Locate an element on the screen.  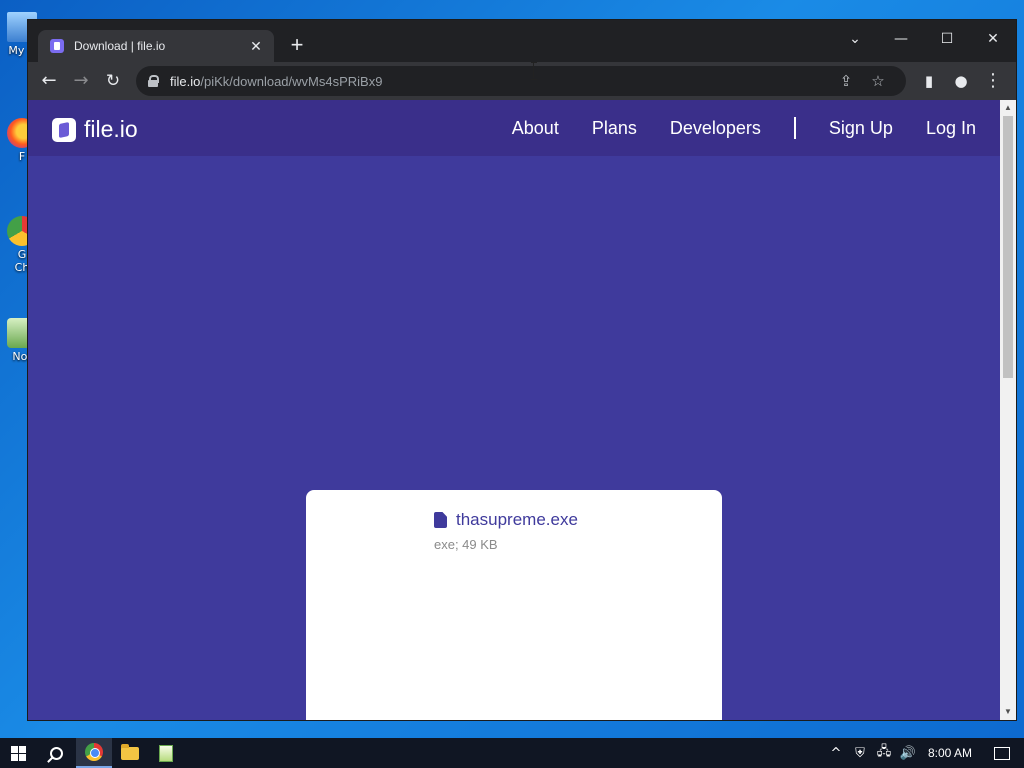
nav-log-in: Log In is located at coordinates (951, 128).